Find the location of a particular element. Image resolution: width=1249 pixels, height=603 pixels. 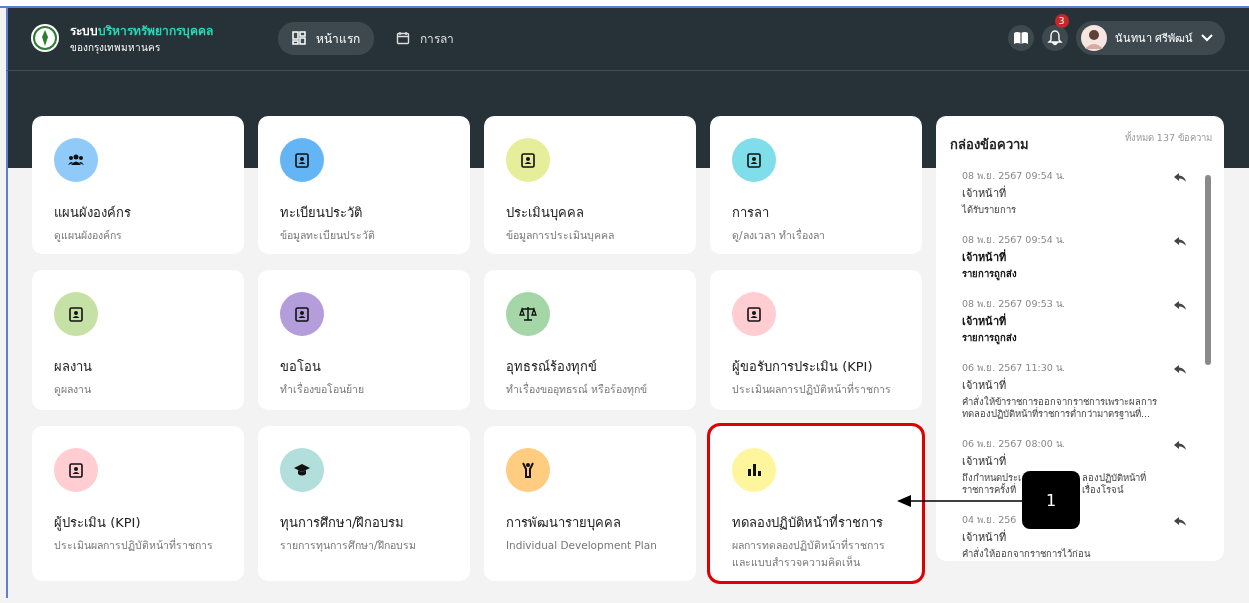

card-title: ผู้ขอรับการประเมิน (KPI) is located at coordinates (803, 367).